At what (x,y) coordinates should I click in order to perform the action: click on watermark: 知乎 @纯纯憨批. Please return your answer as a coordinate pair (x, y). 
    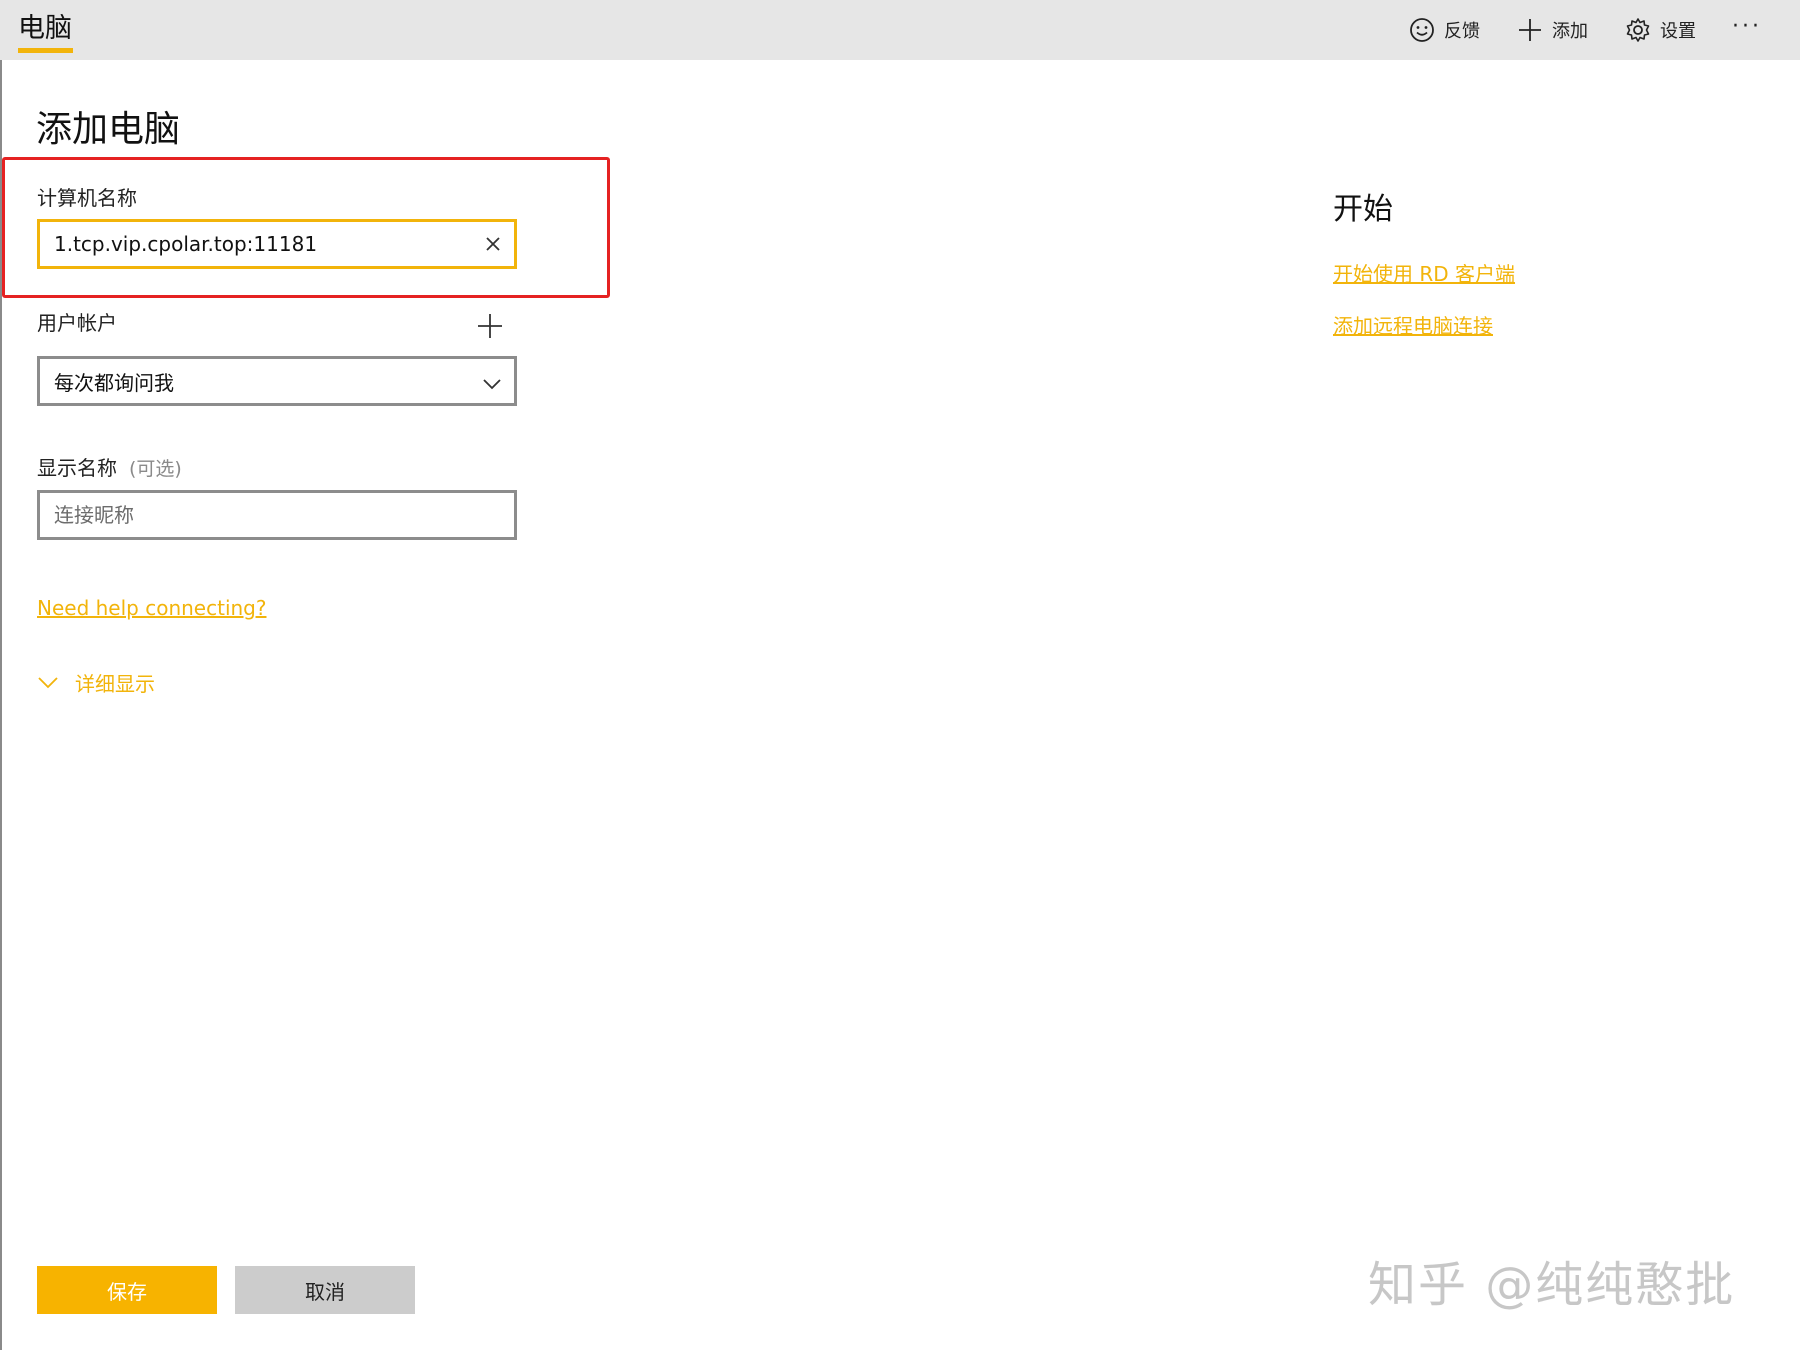
    Looking at the image, I should click on (1552, 1285).